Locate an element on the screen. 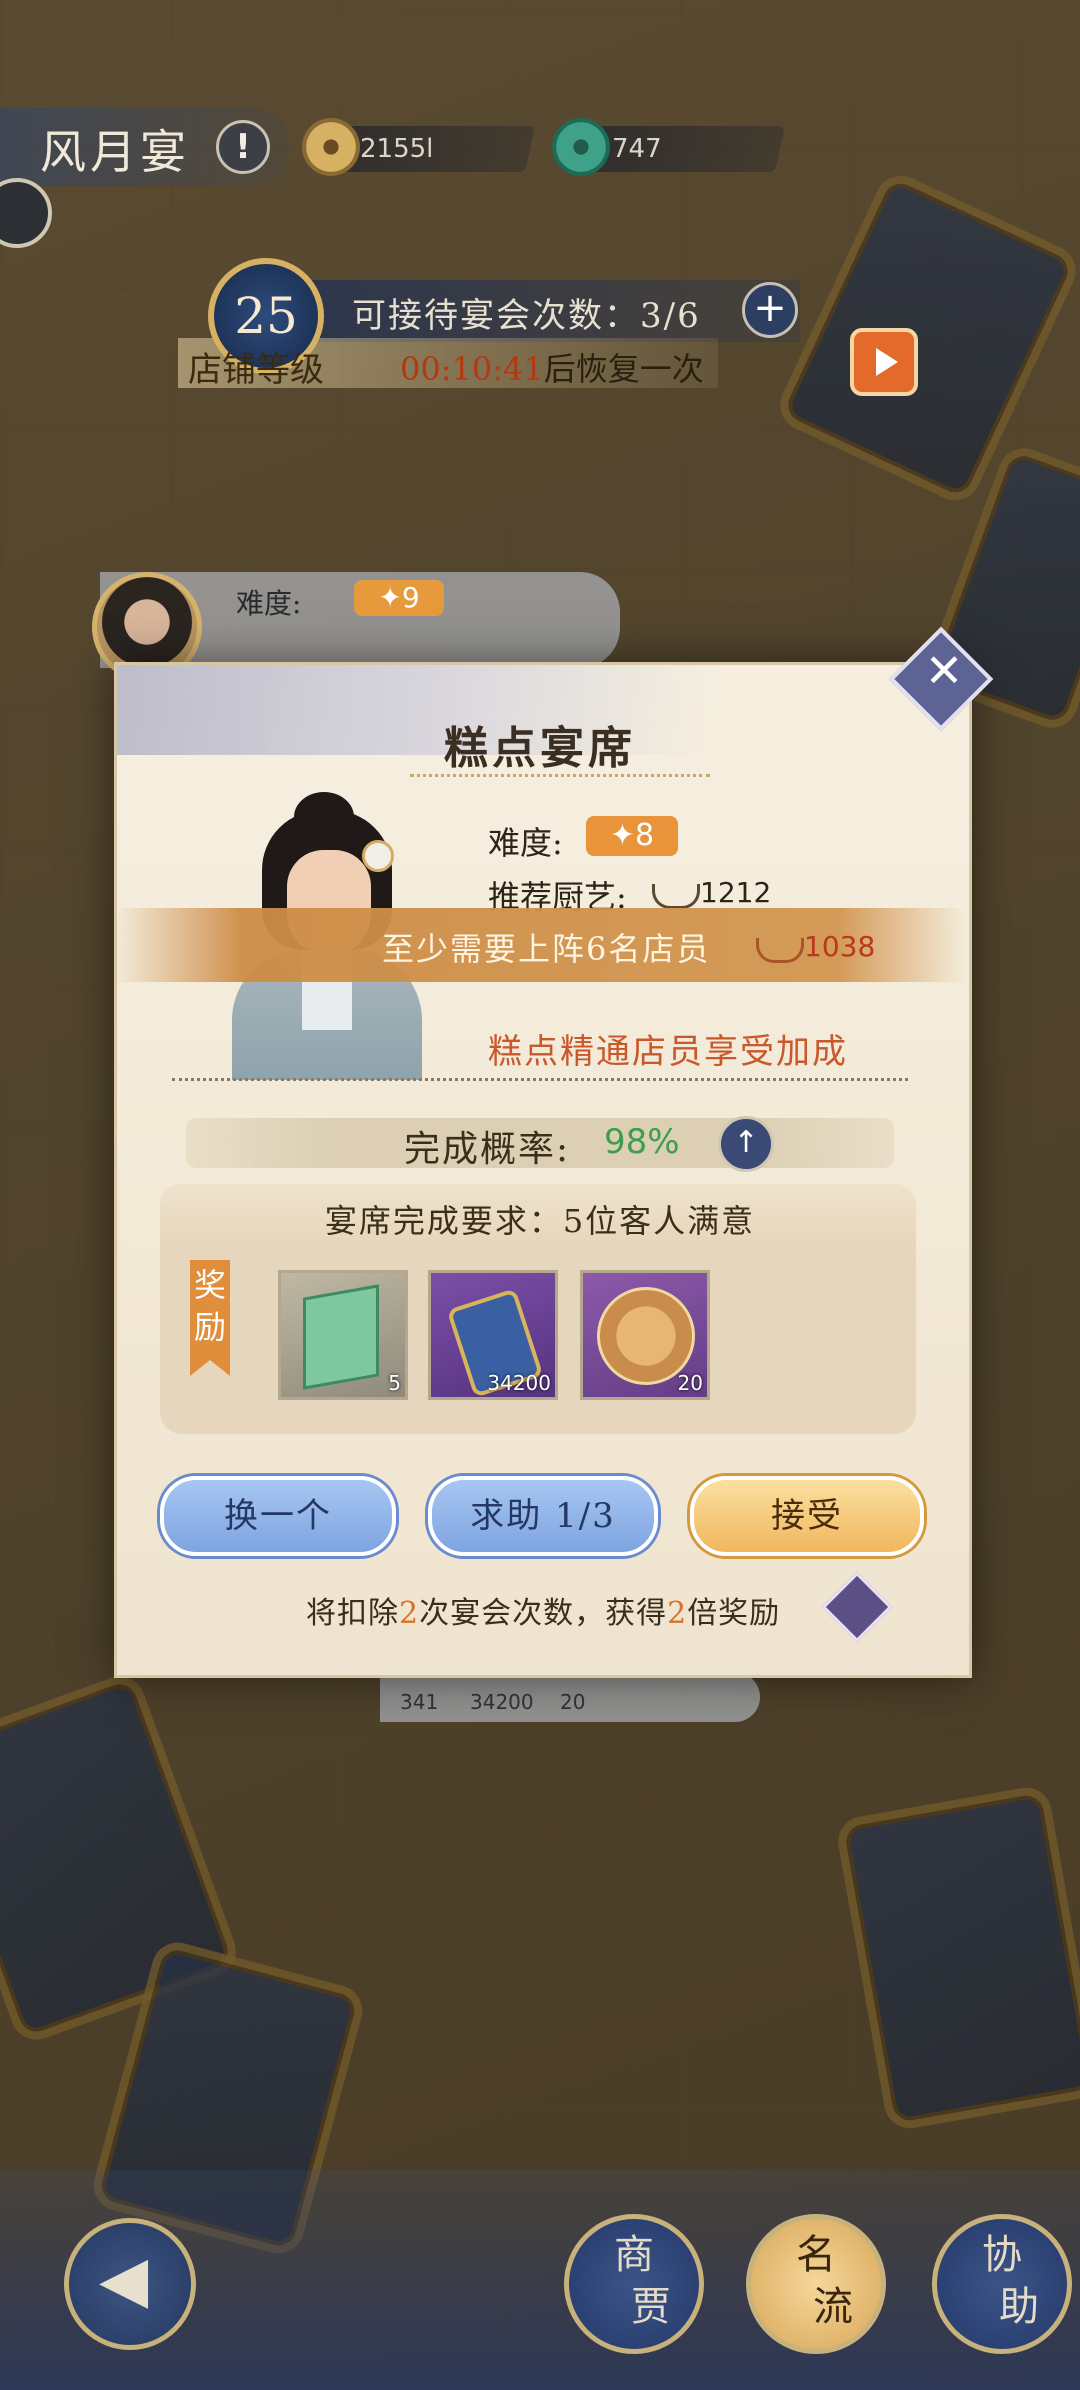 The width and height of the screenshot is (1080, 2390). reward-item: 5 is located at coordinates (343, 1335).